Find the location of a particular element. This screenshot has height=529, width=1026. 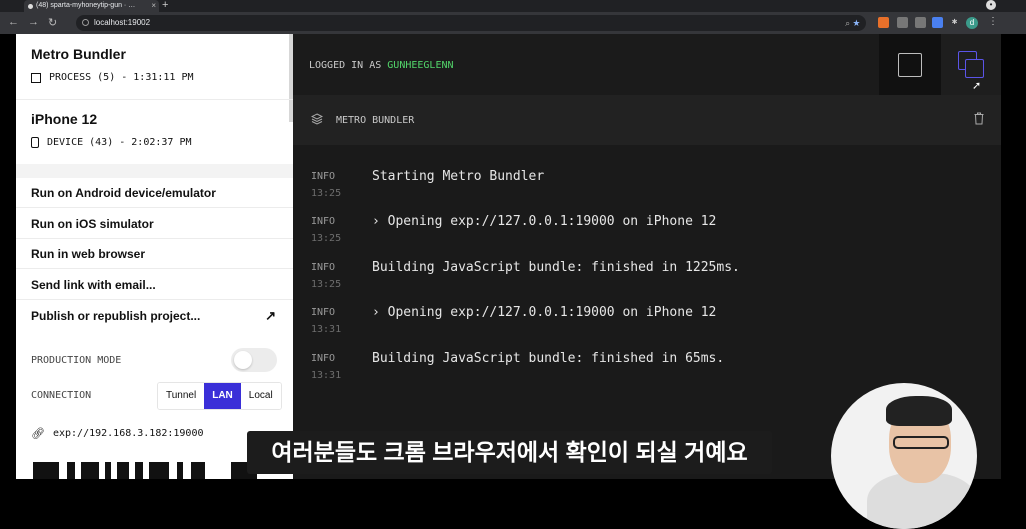

run-android-button: Run on Android device/emulator is located at coordinates (154, 193).